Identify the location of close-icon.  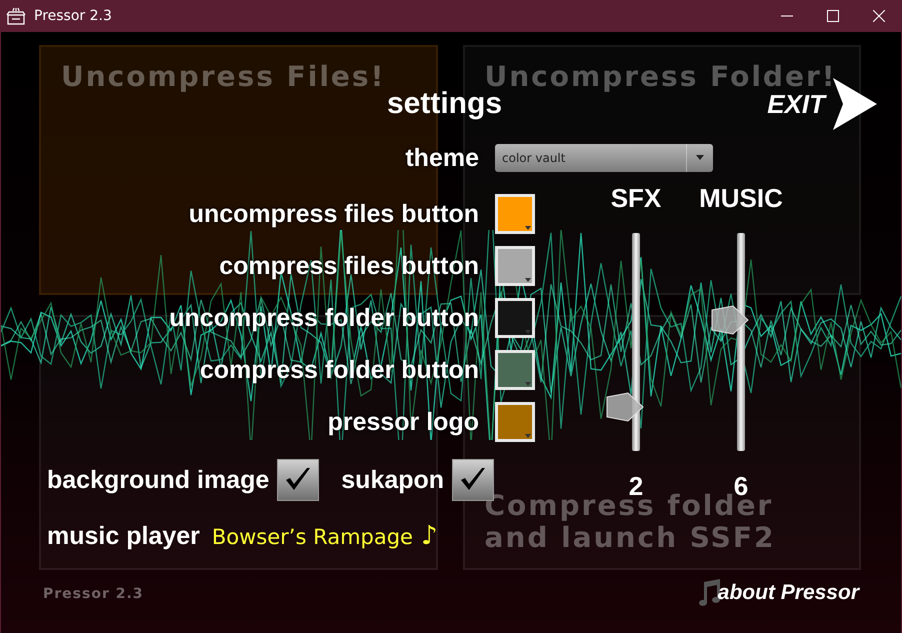
(879, 16).